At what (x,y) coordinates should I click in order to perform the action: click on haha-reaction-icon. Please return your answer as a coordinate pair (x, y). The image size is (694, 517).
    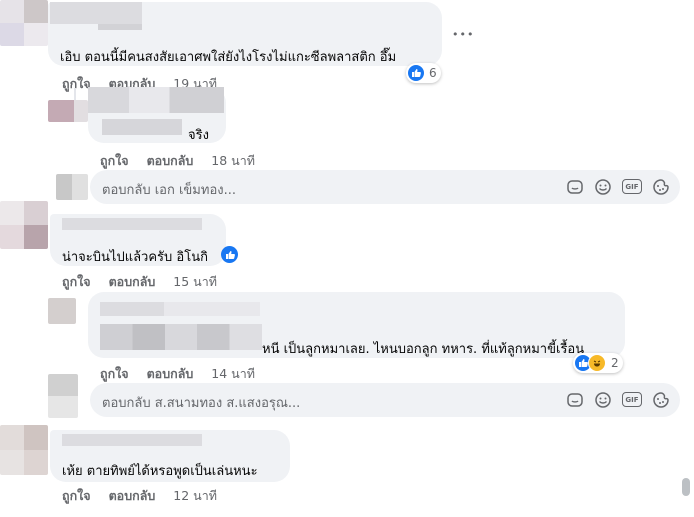
    Looking at the image, I should click on (597, 363).